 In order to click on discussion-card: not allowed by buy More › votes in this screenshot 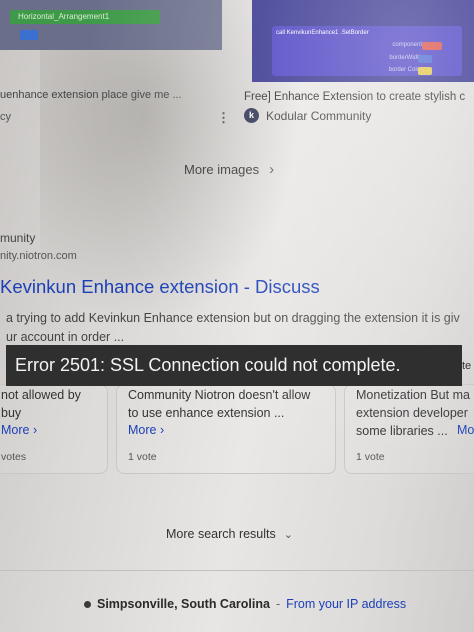, I will do `click(54, 429)`.